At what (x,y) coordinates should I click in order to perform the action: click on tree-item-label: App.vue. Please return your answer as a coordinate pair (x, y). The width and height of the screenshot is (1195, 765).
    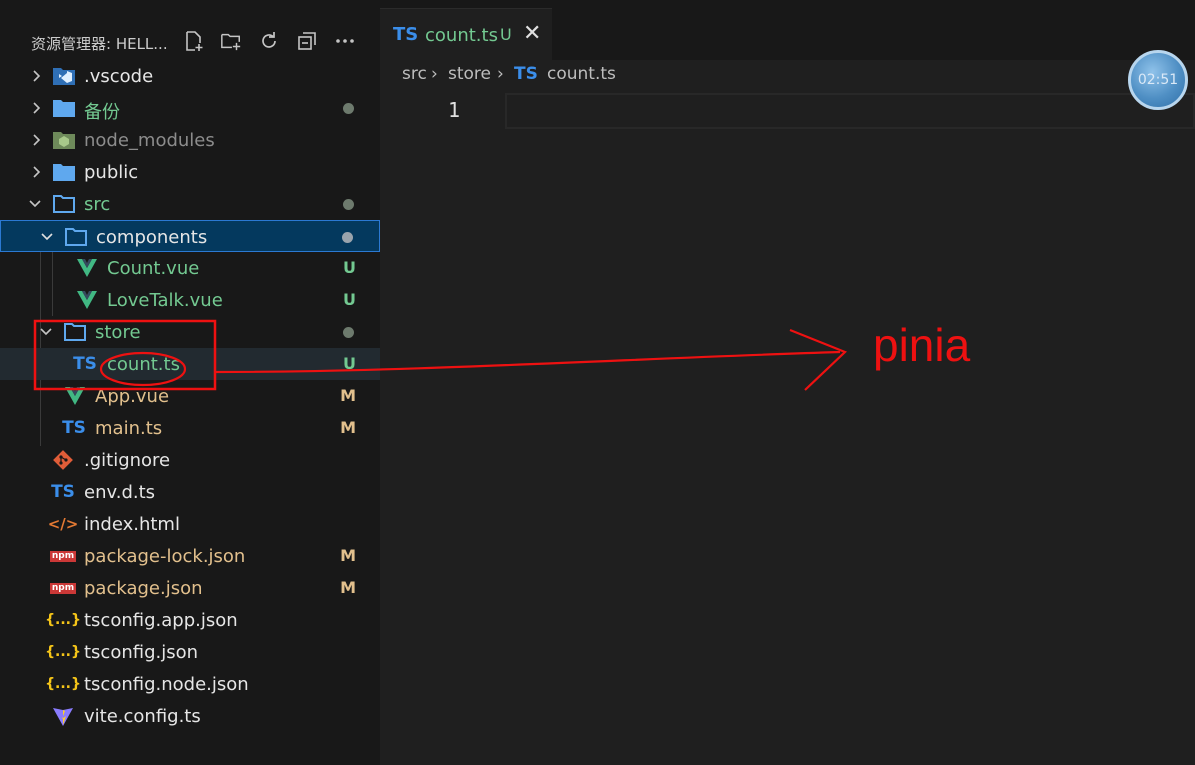
    Looking at the image, I should click on (132, 396).